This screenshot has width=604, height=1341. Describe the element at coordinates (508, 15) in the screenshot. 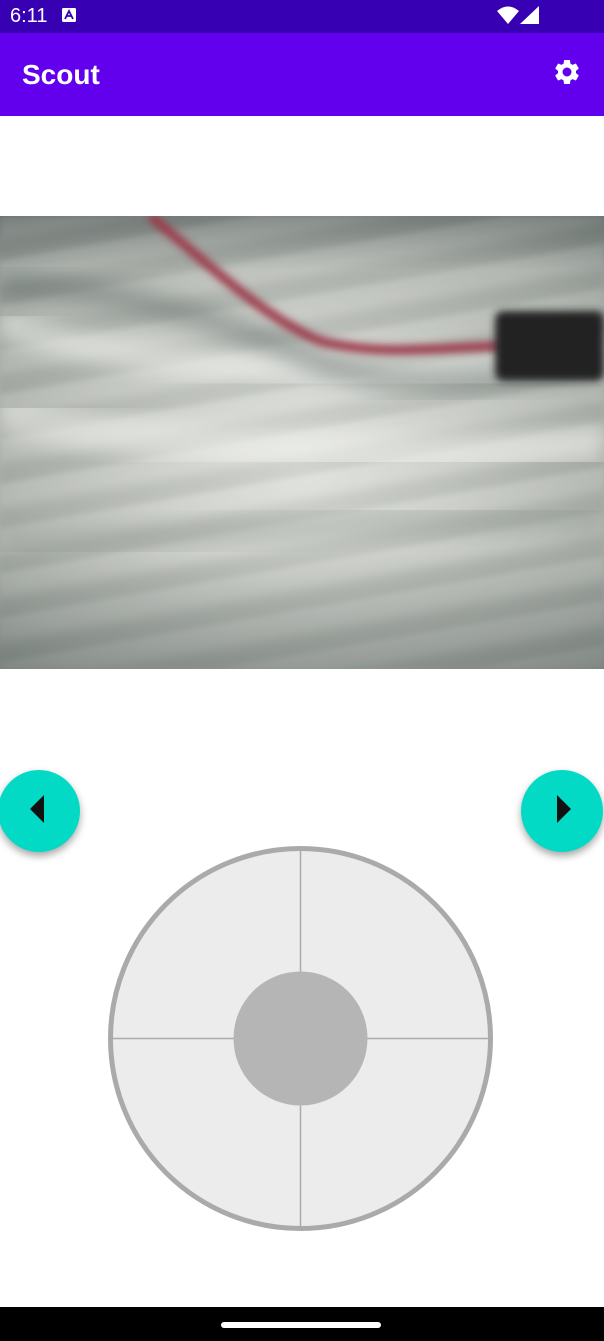

I see `wifi-icon` at that location.